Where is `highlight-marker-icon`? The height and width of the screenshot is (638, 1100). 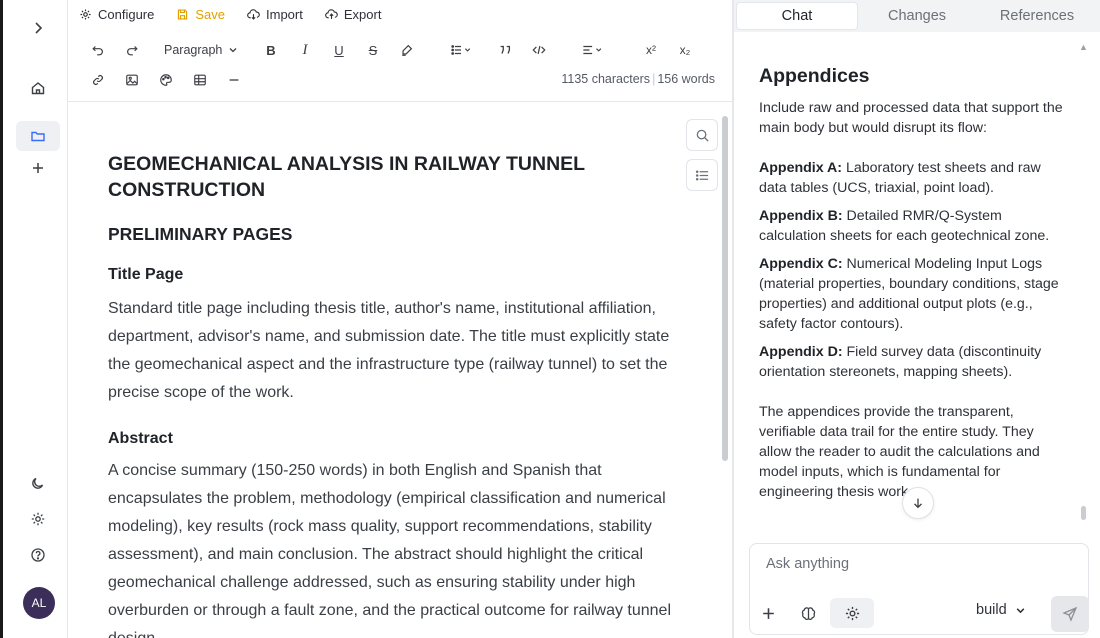
highlight-marker-icon is located at coordinates (407, 50).